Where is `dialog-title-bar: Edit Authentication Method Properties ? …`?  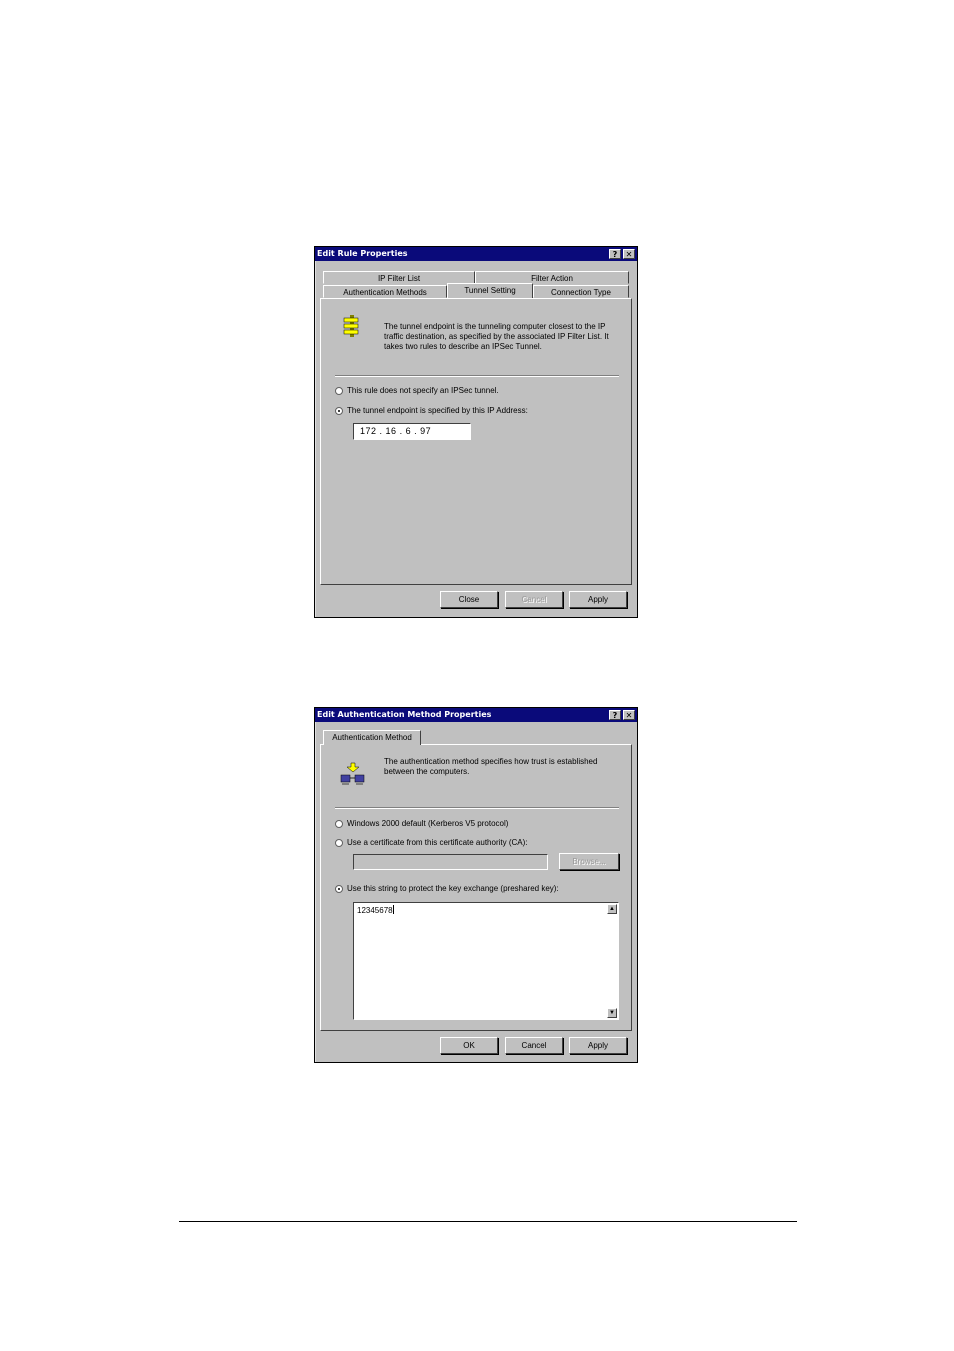
dialog-title-bar: Edit Authentication Method Properties ? … is located at coordinates (476, 715).